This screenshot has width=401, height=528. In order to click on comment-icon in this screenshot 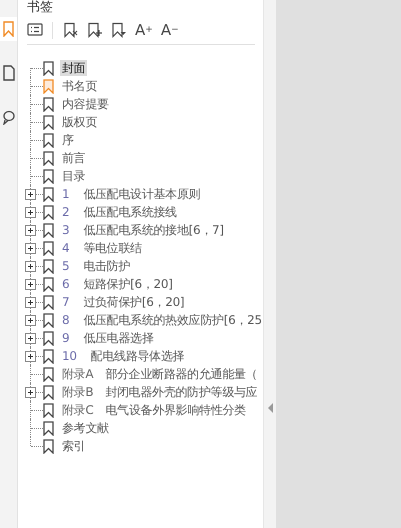, I will do `click(8, 117)`.